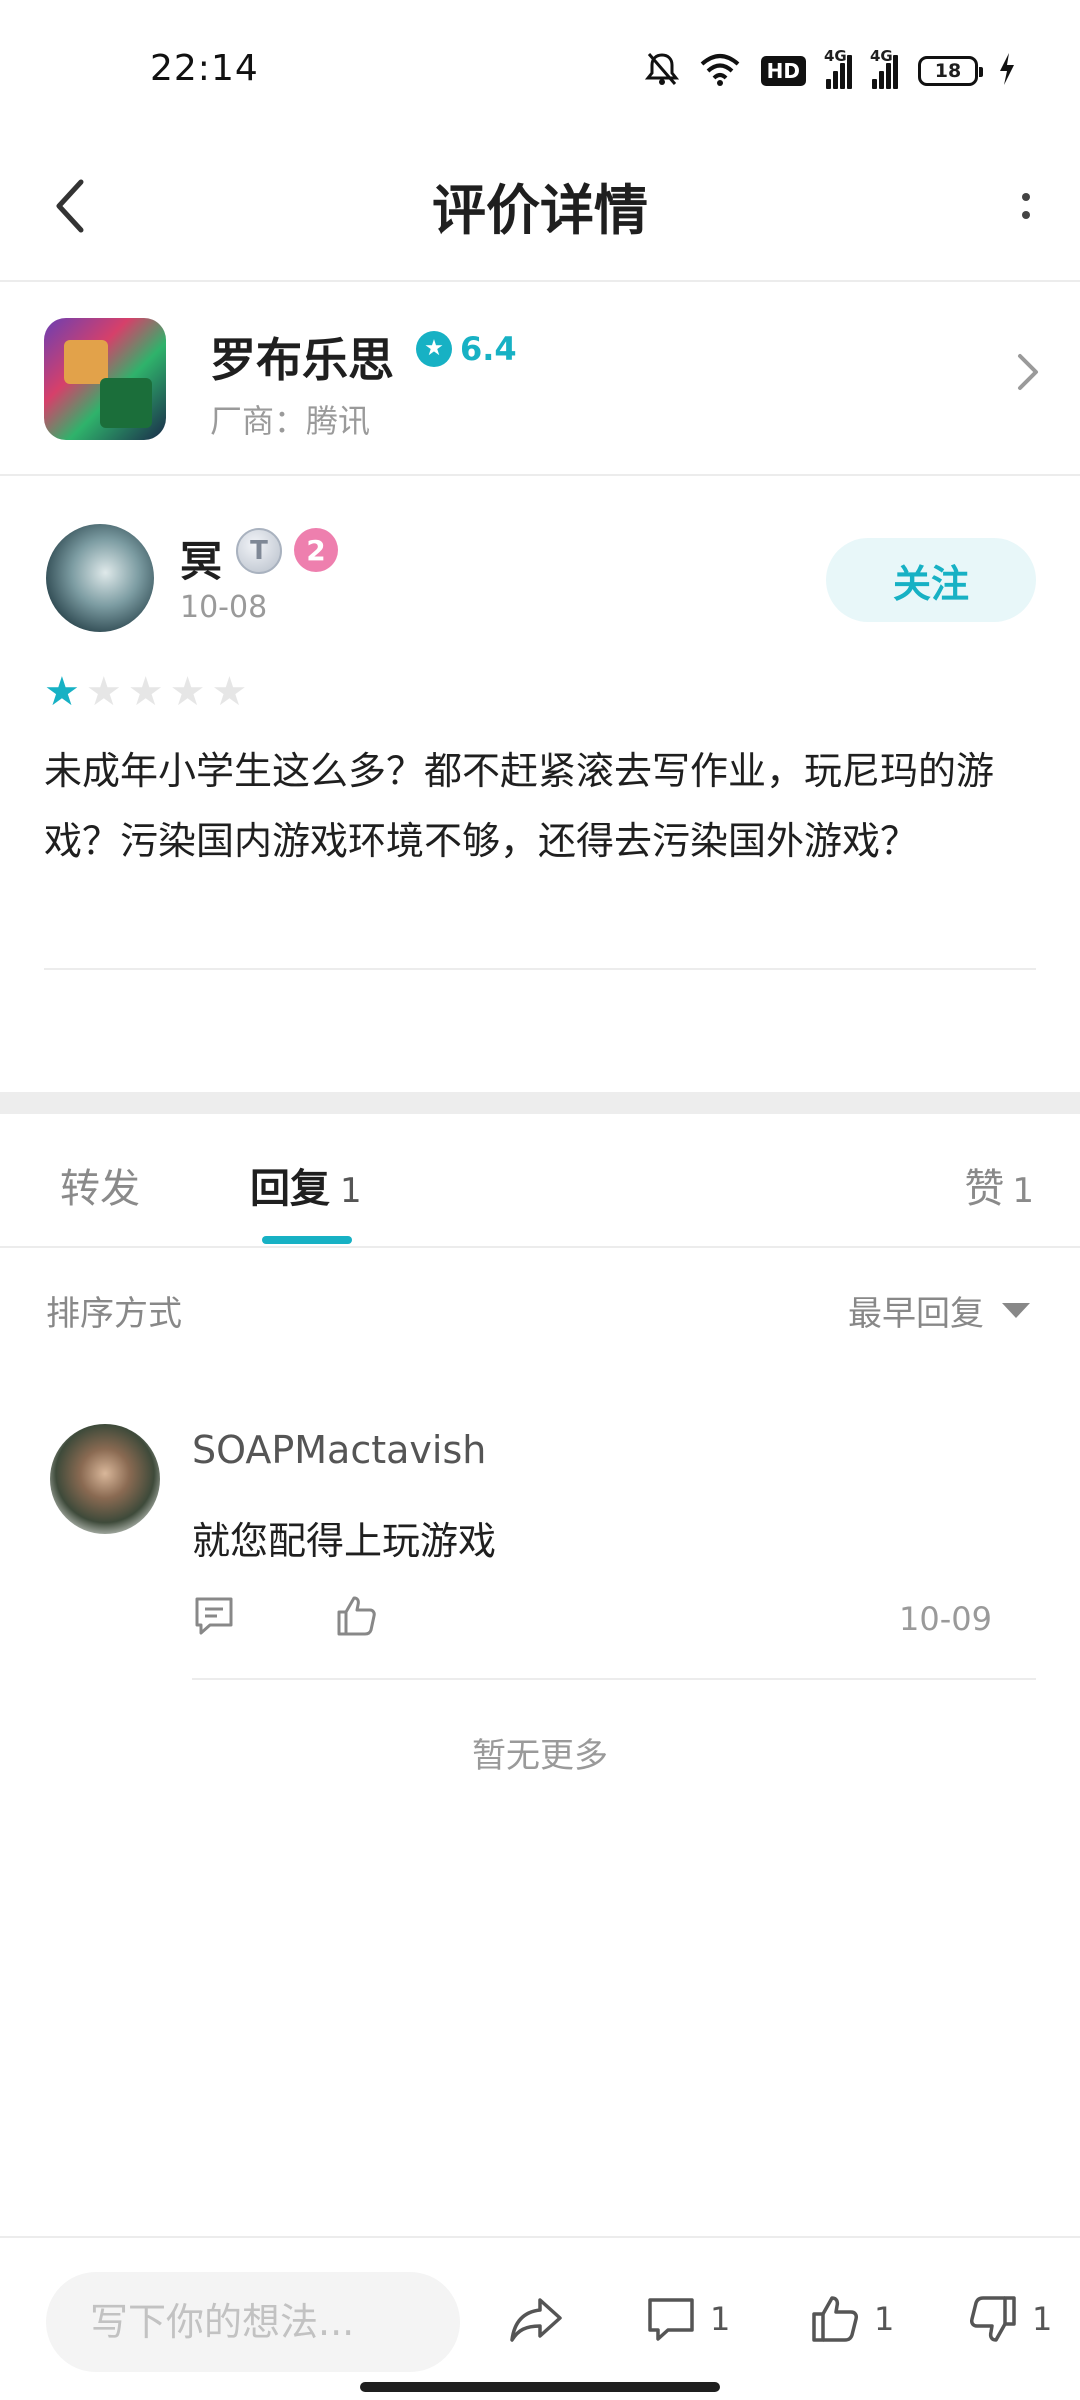 This screenshot has height=2400, width=1080. Describe the element at coordinates (783, 71) in the screenshot. I see `hd-icon: HD` at that location.